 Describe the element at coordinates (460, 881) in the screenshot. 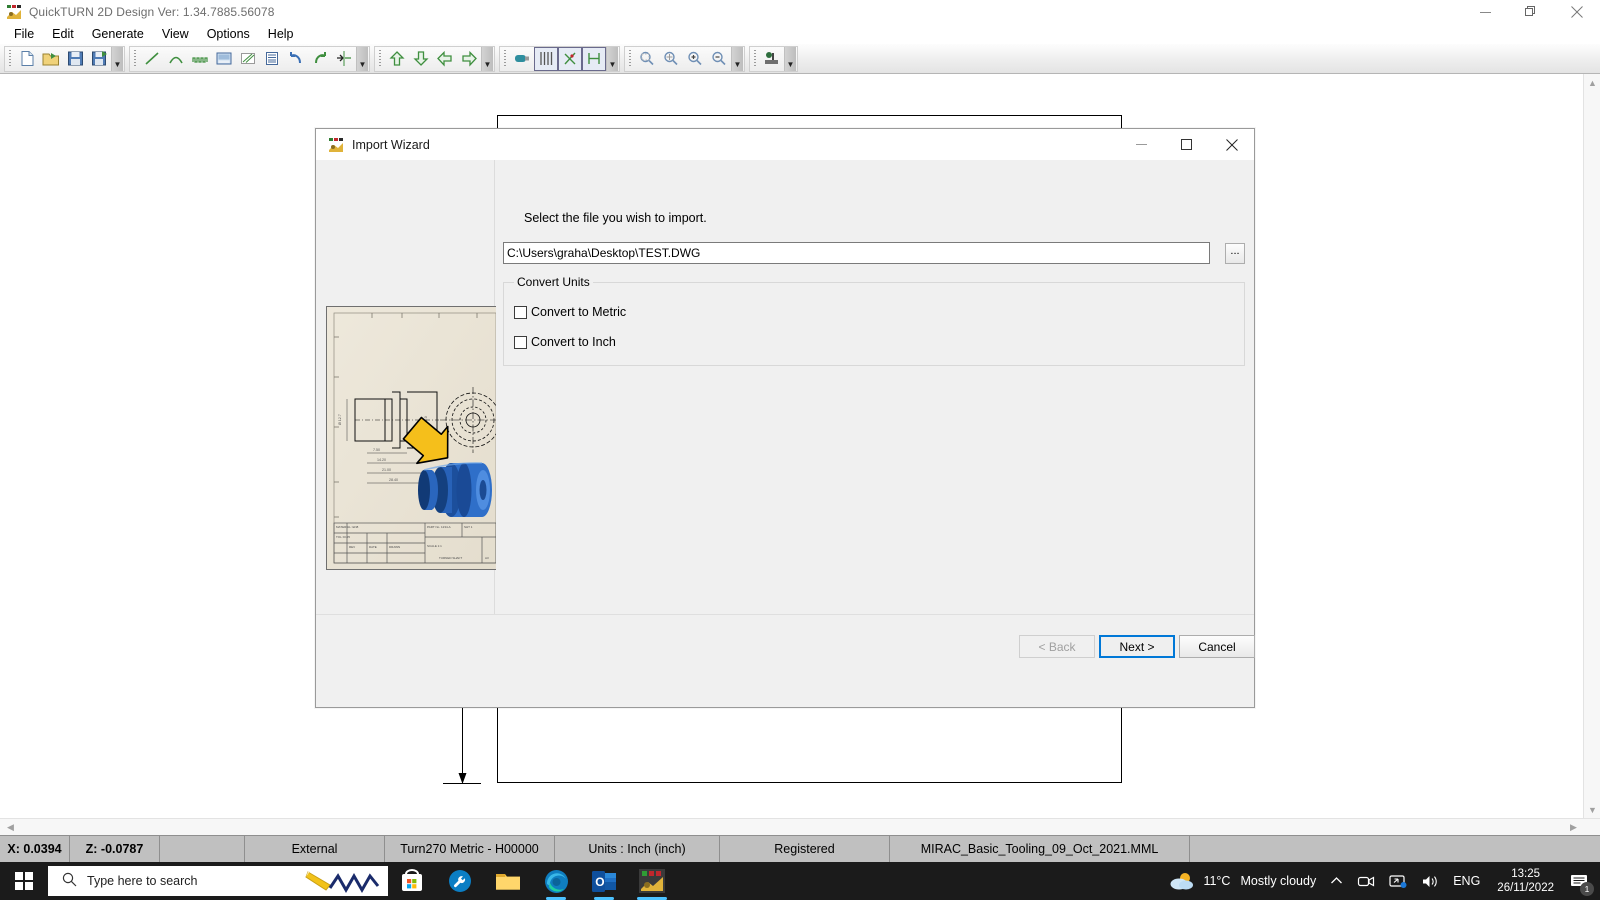

I see `support-wrench-icon` at that location.